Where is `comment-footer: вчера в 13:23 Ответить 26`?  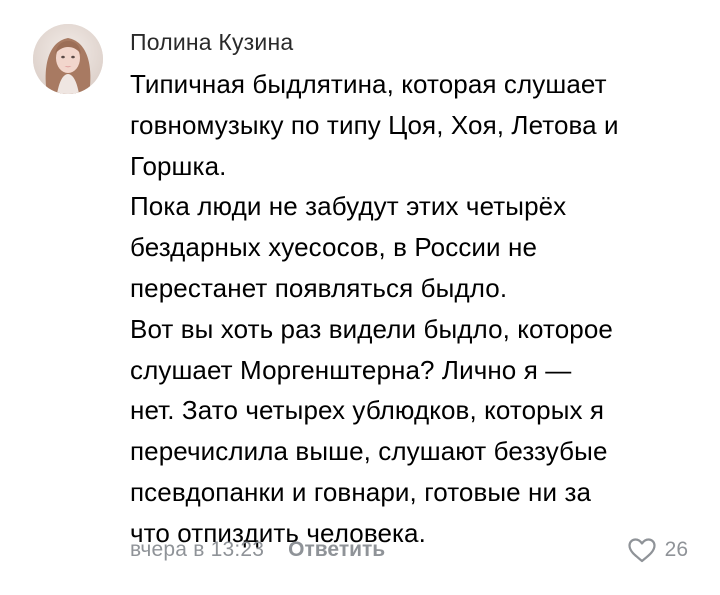
comment-footer: вчера в 13:23 Ответить 26 is located at coordinates (410, 550).